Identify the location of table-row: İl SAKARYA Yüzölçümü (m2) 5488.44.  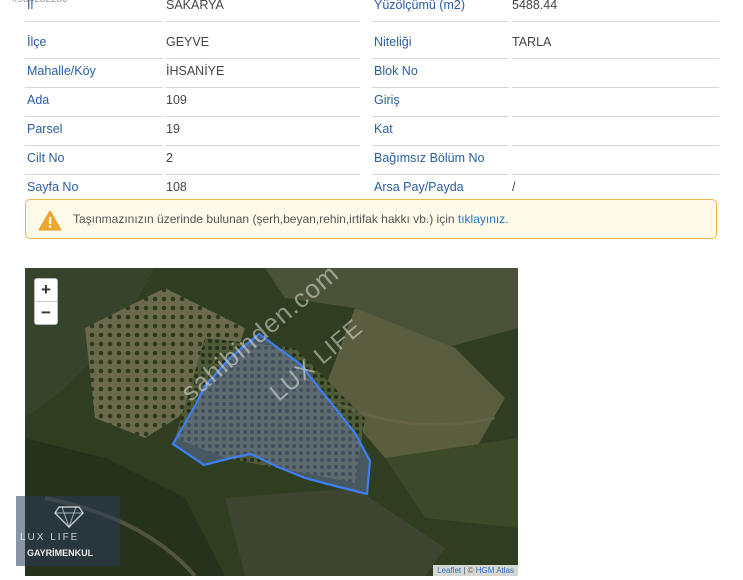
(372, 14).